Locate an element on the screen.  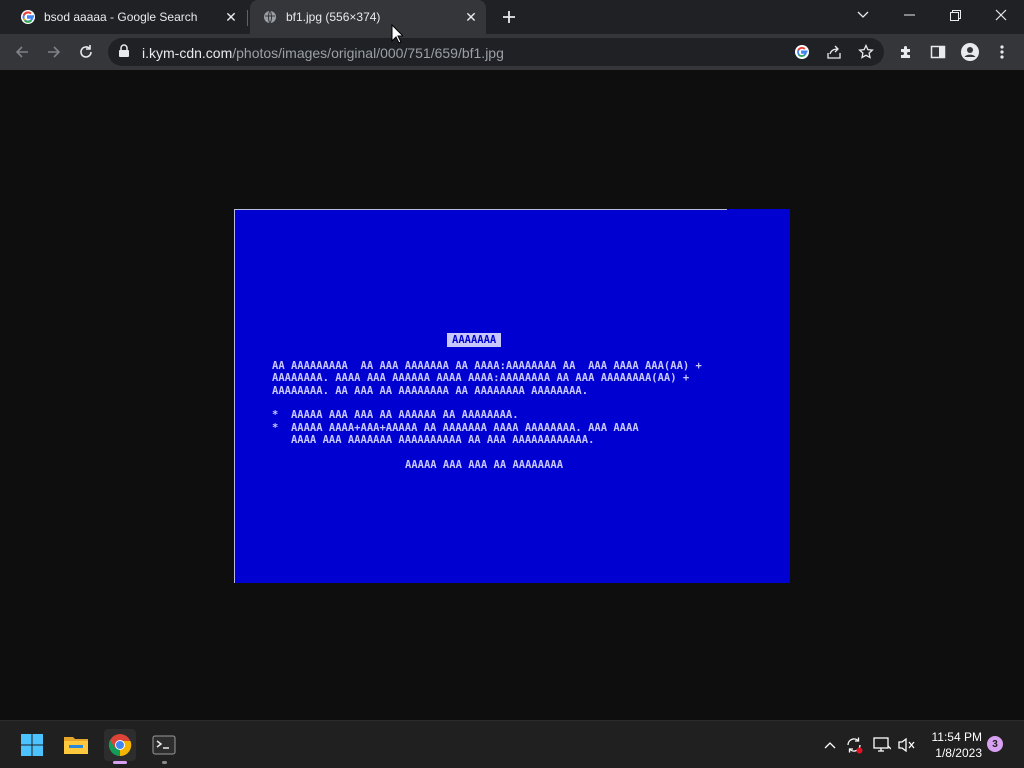
bookmark-star-icon is located at coordinates (866, 52).